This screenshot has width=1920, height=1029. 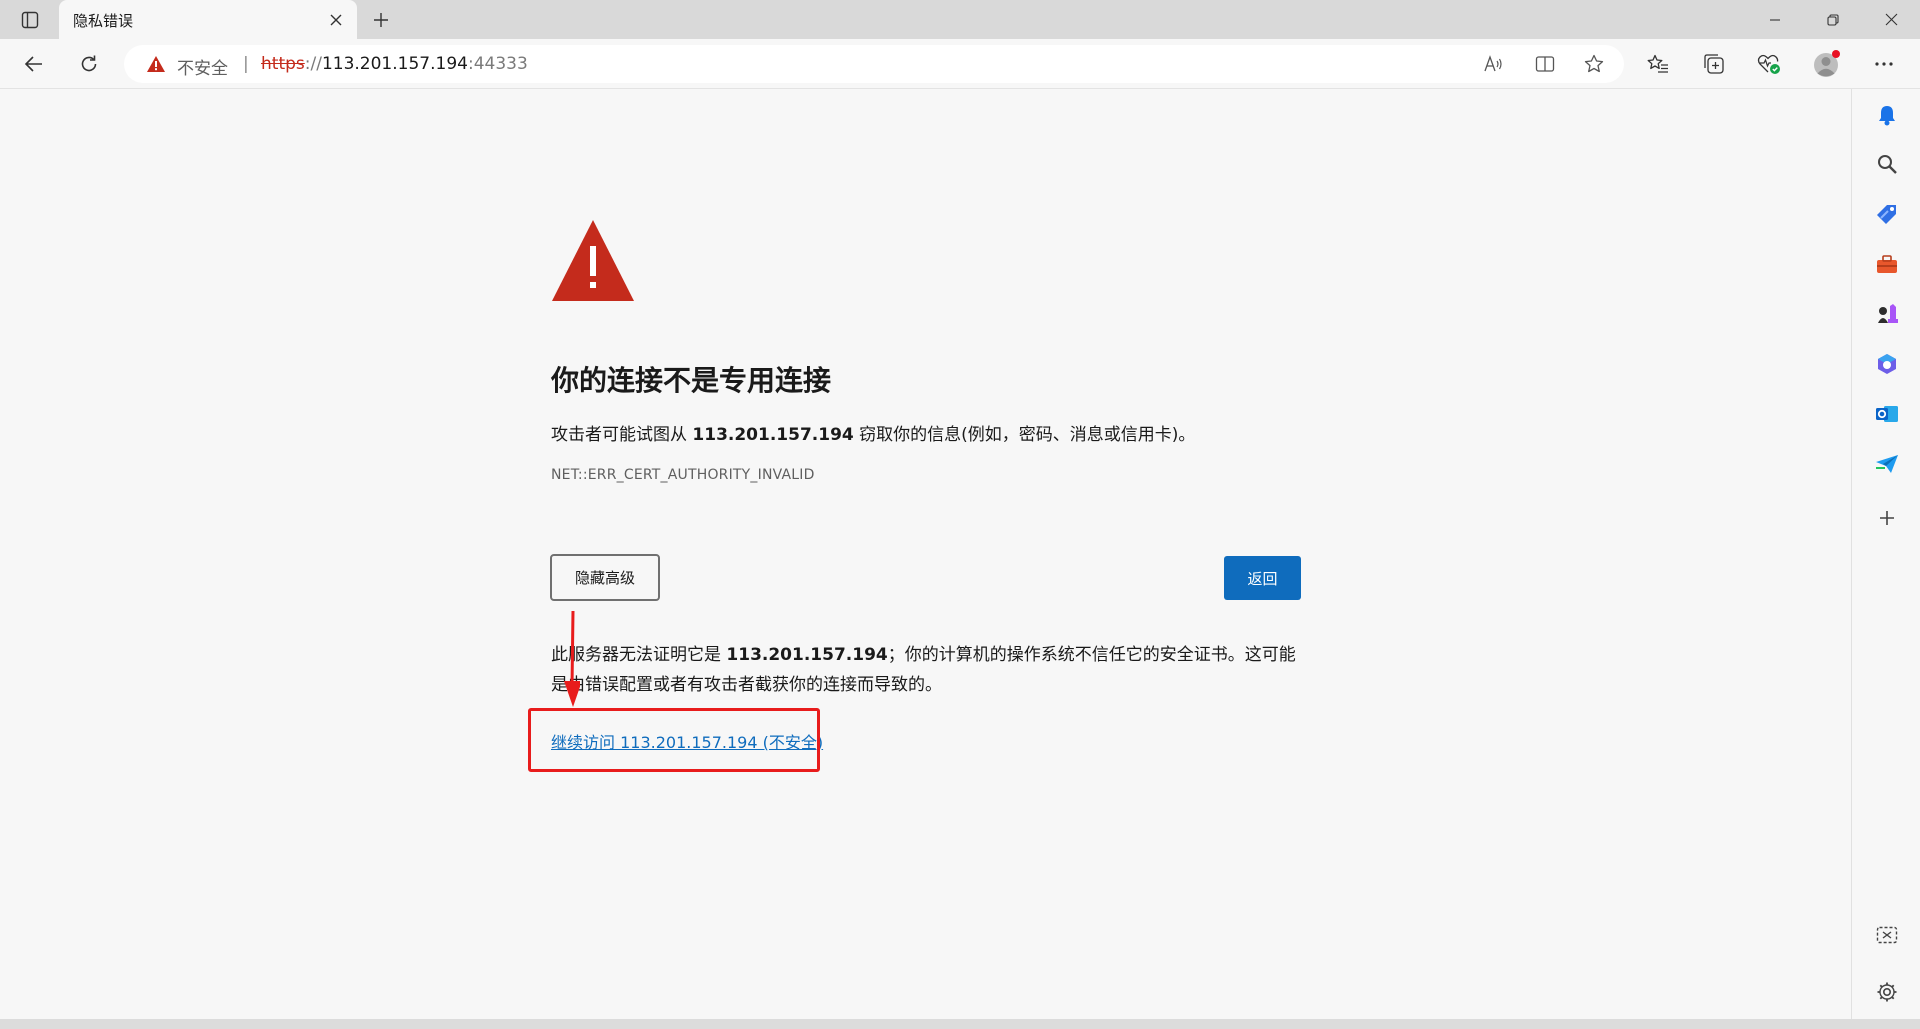 I want to click on minimize-icon, so click(x=1775, y=19).